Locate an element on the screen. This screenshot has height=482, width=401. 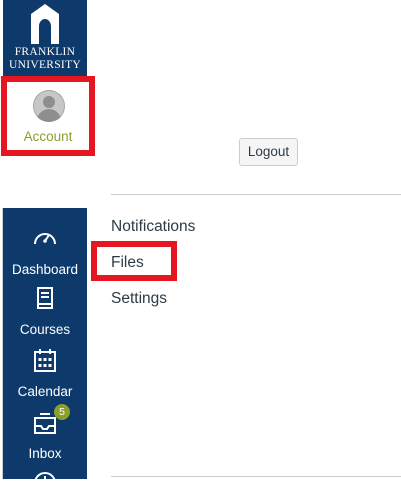
nav-label-inbox: Inbox is located at coordinates (45, 453).